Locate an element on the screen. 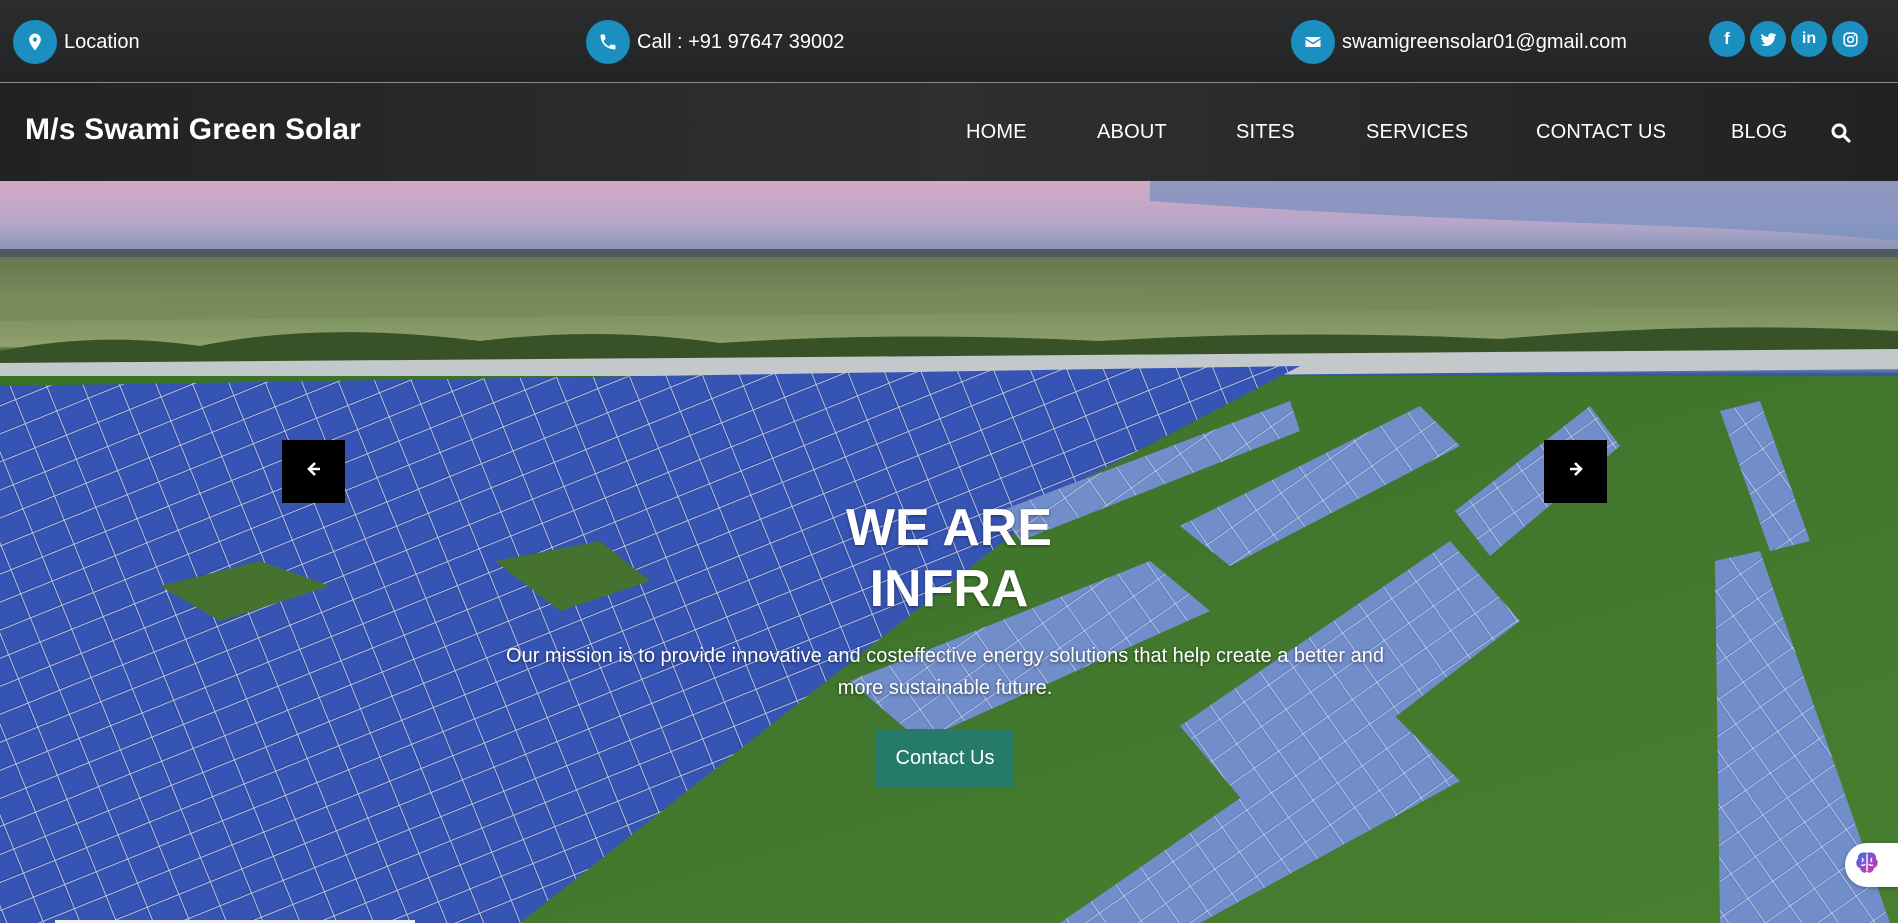 The image size is (1898, 923). arrow-right-icon is located at coordinates (1576, 471).